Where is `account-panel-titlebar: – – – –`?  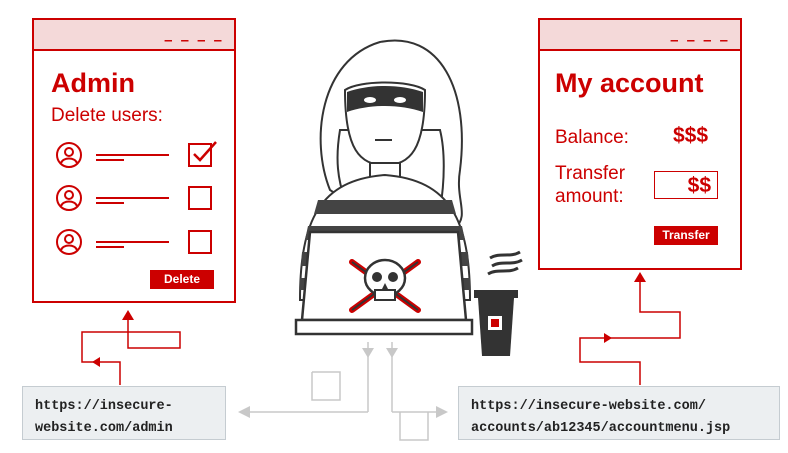
account-panel-titlebar: – – – – is located at coordinates (640, 35).